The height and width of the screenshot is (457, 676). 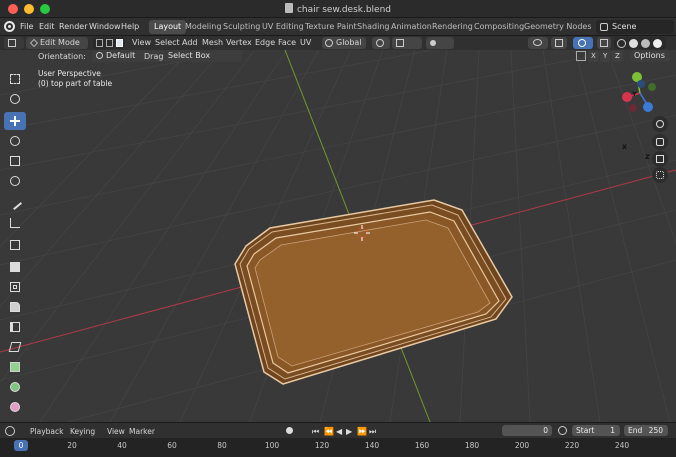 I want to click on blender-logo-icon, so click(x=9, y=26).